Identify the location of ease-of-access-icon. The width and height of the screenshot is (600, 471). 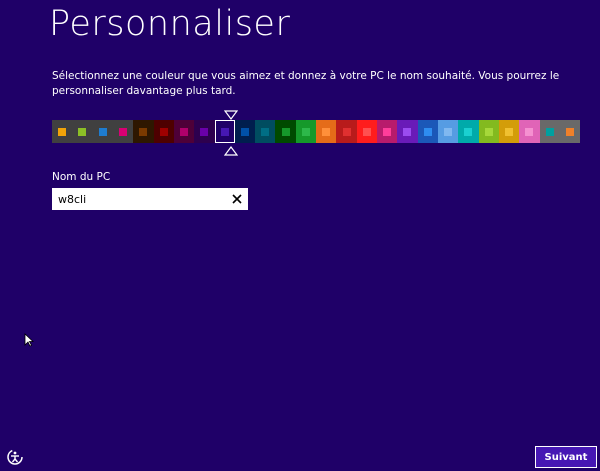
(15, 457).